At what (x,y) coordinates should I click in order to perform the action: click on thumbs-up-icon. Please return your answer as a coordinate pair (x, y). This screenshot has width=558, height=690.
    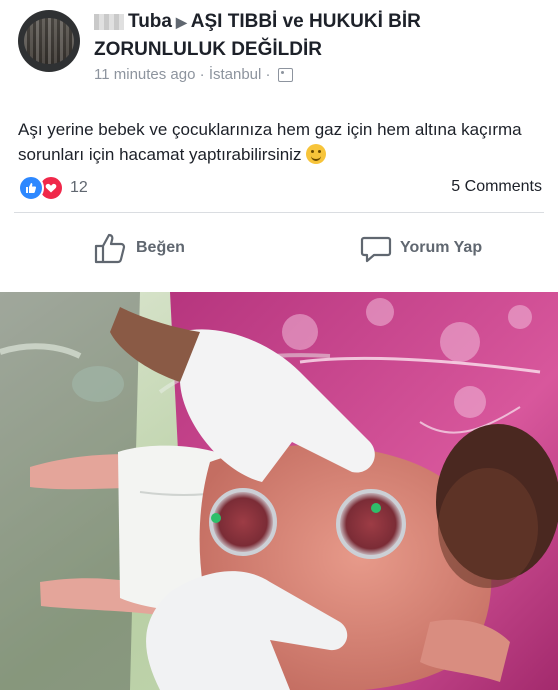
    Looking at the image, I should click on (31, 188).